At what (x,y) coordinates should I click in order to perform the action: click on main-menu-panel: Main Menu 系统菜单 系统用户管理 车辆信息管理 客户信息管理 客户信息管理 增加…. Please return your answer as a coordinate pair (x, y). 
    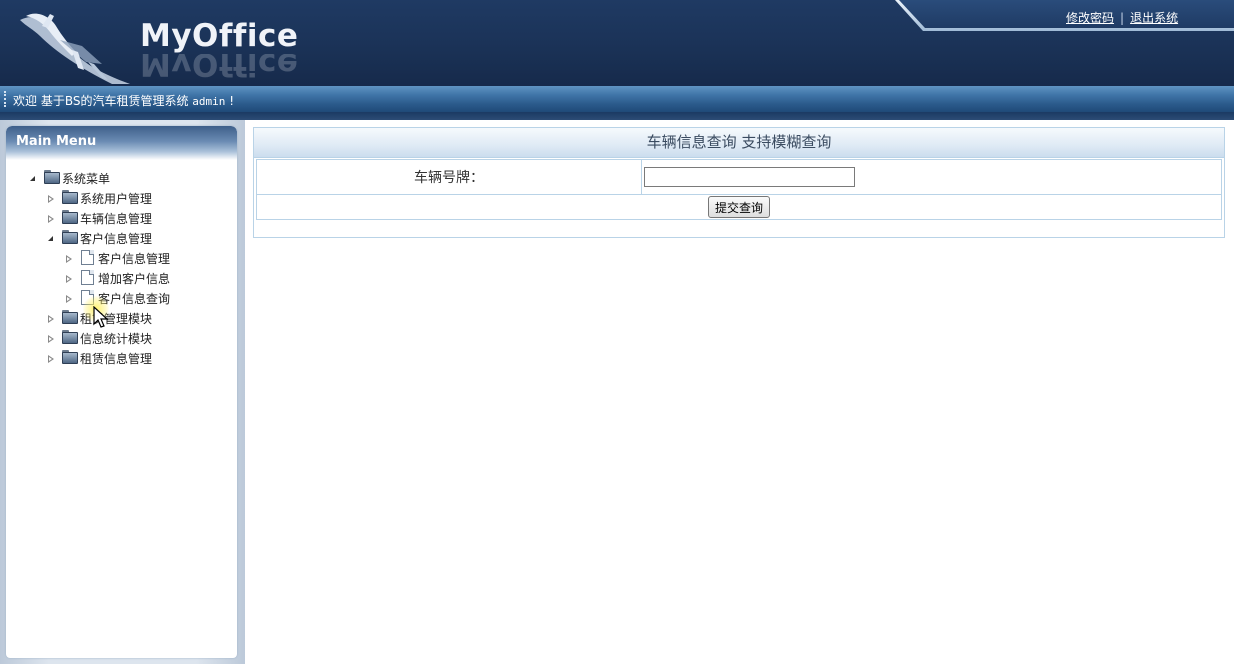
    Looking at the image, I should click on (121, 392).